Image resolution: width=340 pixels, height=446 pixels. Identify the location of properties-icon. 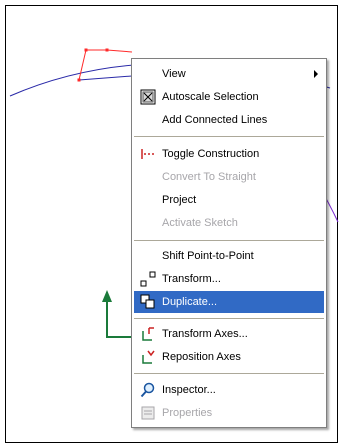
(148, 413).